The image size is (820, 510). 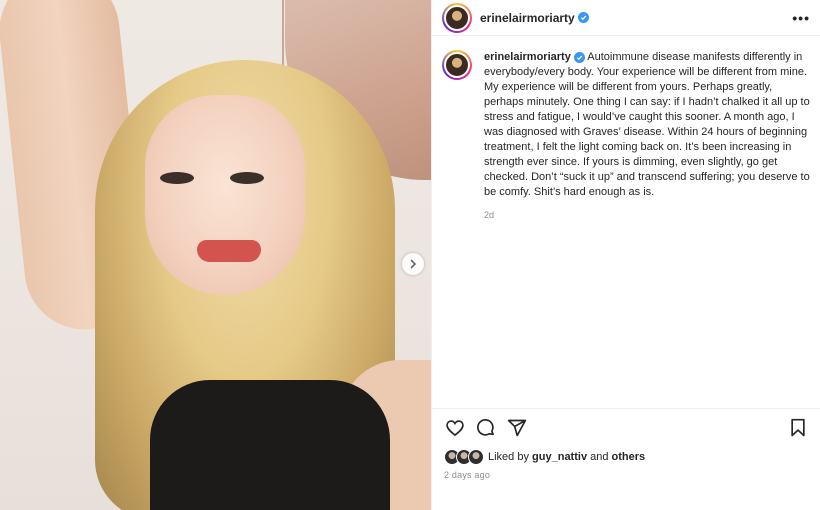 What do you see at coordinates (457, 17) in the screenshot?
I see `author-avatar` at bounding box center [457, 17].